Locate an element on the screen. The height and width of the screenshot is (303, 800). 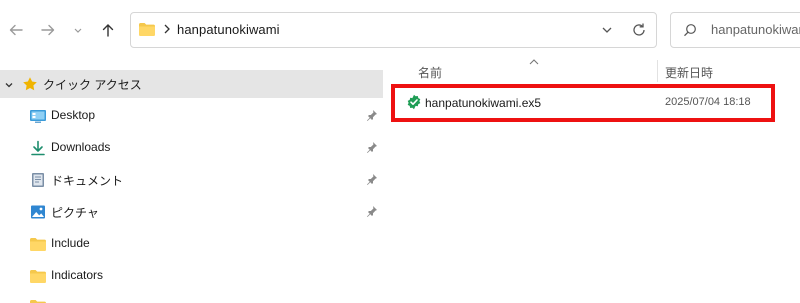
sidebar-item-label: Desktop is located at coordinates (73, 115).